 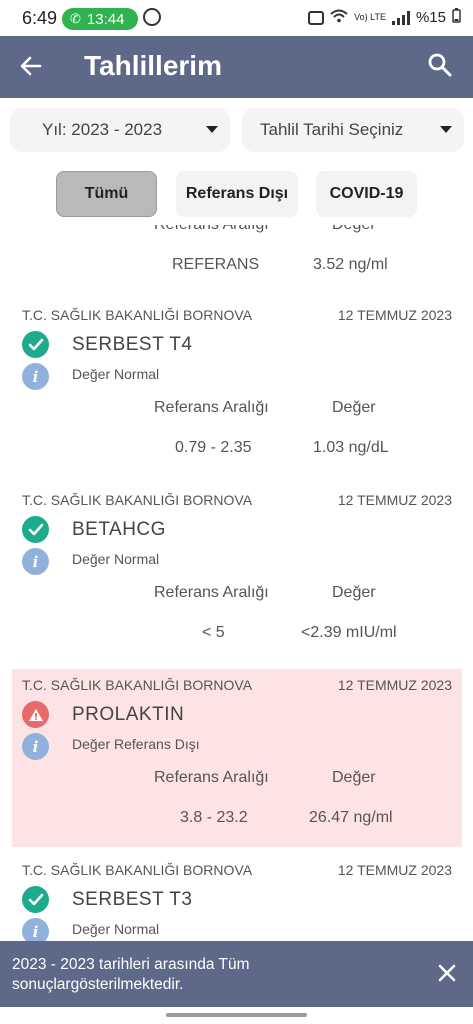 I want to click on network-type: Vo) LTE, so click(x=370, y=17).